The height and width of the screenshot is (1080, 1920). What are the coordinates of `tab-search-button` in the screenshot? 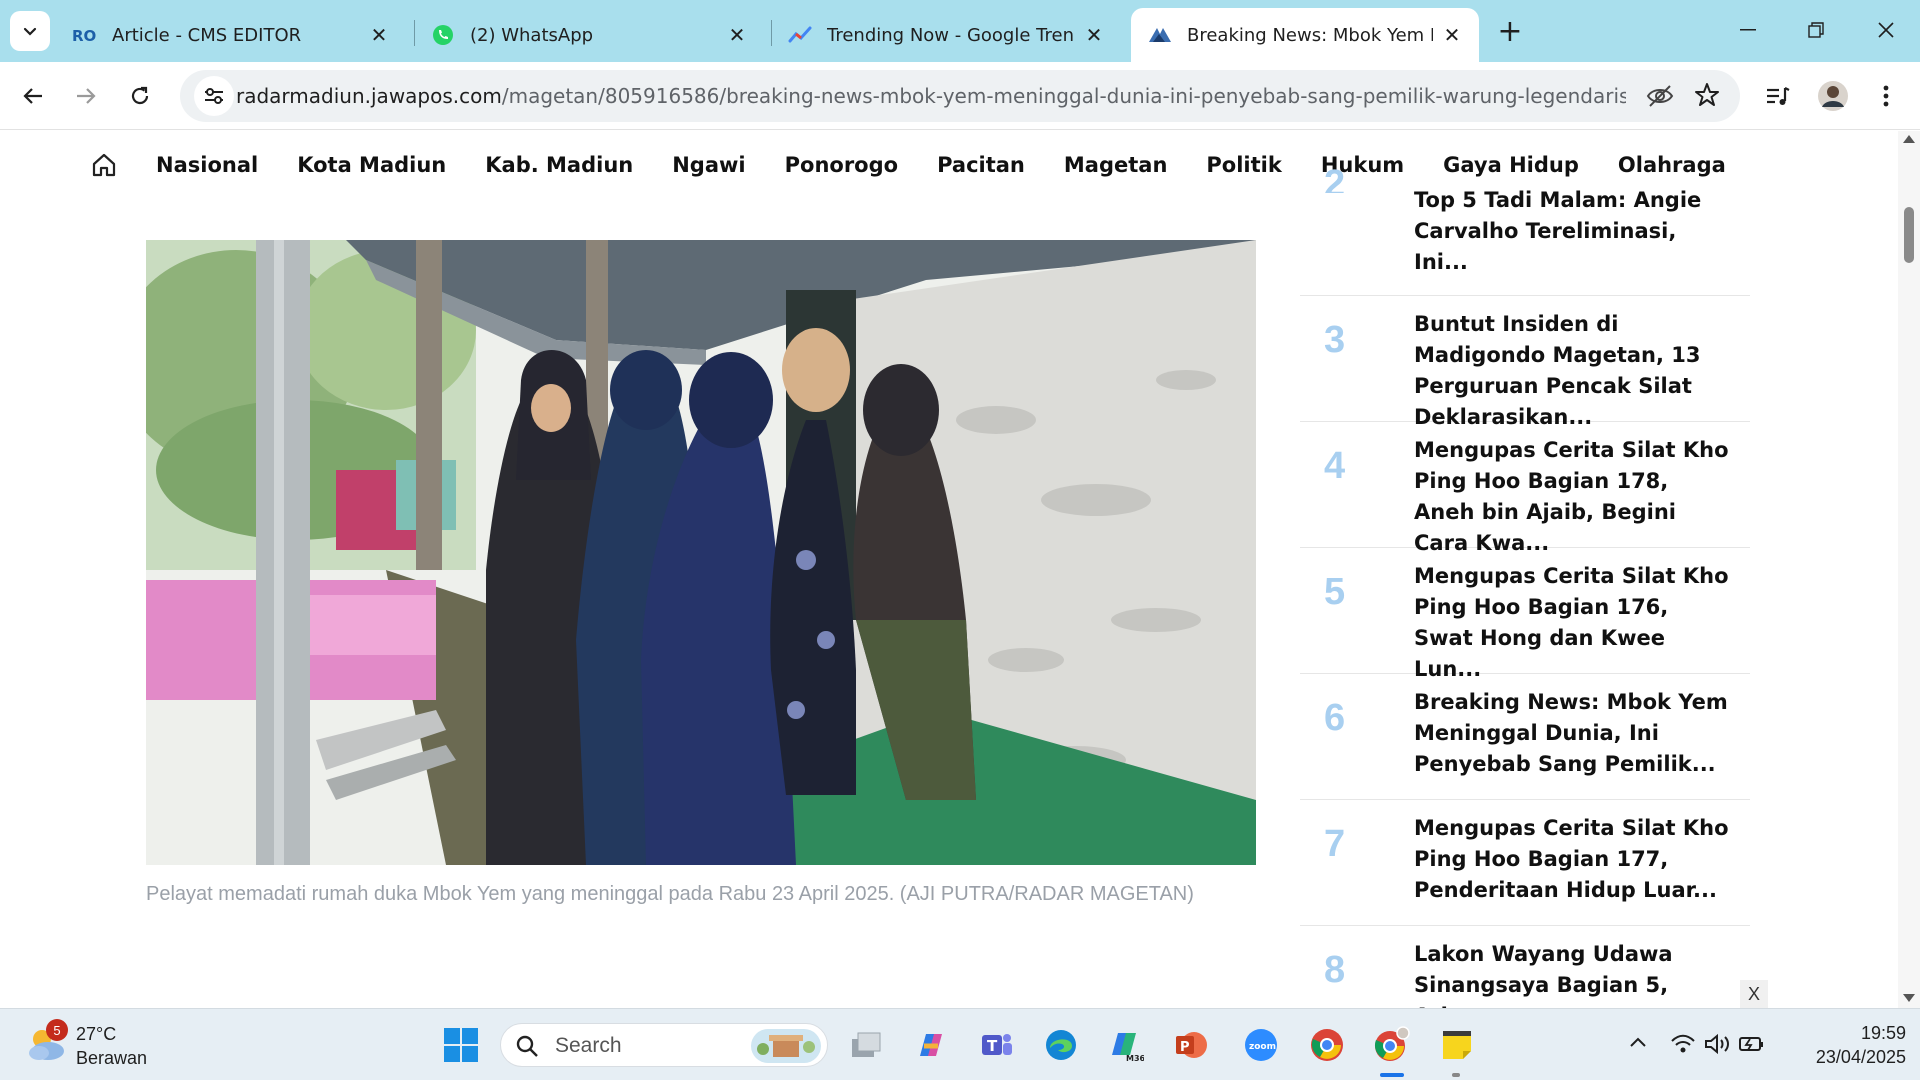 It's located at (30, 31).